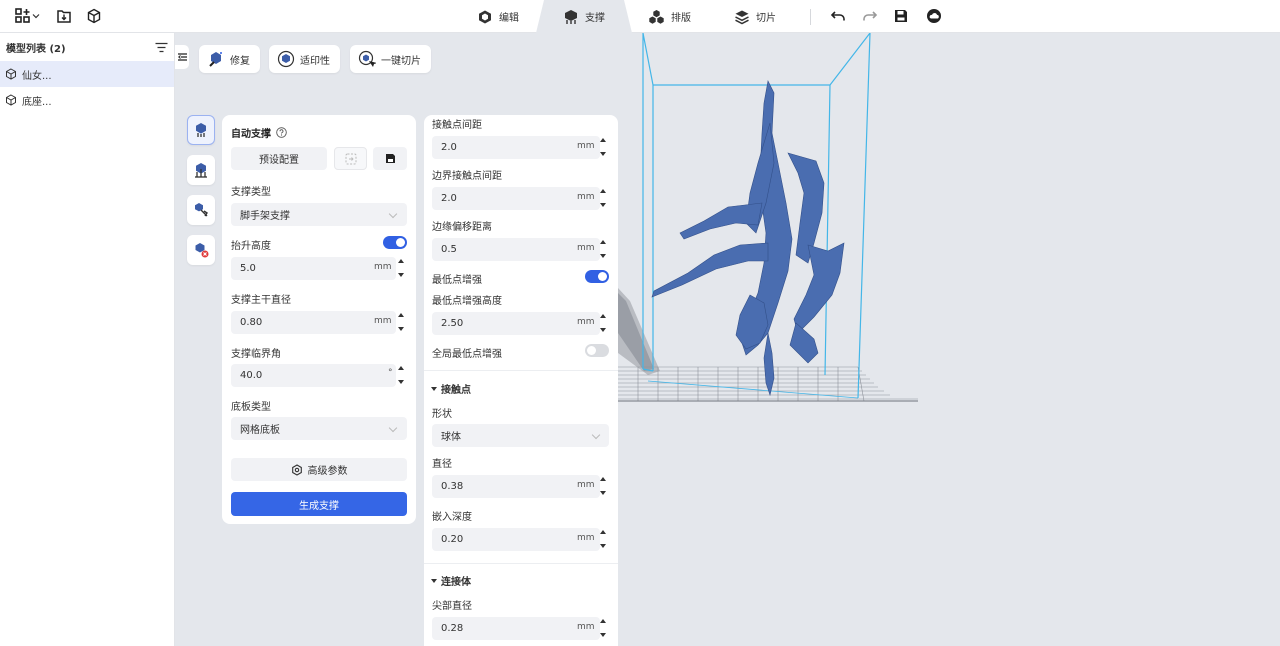 The width and height of the screenshot is (1280, 646). Describe the element at coordinates (452, 323) in the screenshot. I see `lowest-point-height-value: 2.50` at that location.